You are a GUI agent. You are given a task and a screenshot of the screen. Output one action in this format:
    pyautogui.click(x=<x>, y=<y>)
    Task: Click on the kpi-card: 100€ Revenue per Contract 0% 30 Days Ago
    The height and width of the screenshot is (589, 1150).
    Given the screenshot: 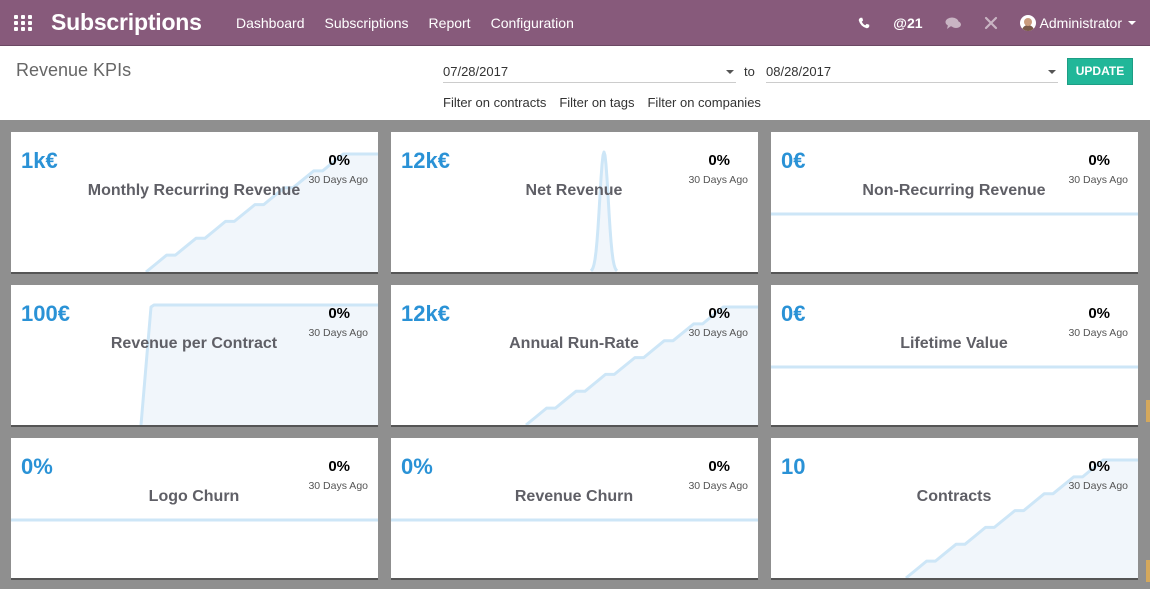 What is the action you would take?
    pyautogui.click(x=194, y=355)
    